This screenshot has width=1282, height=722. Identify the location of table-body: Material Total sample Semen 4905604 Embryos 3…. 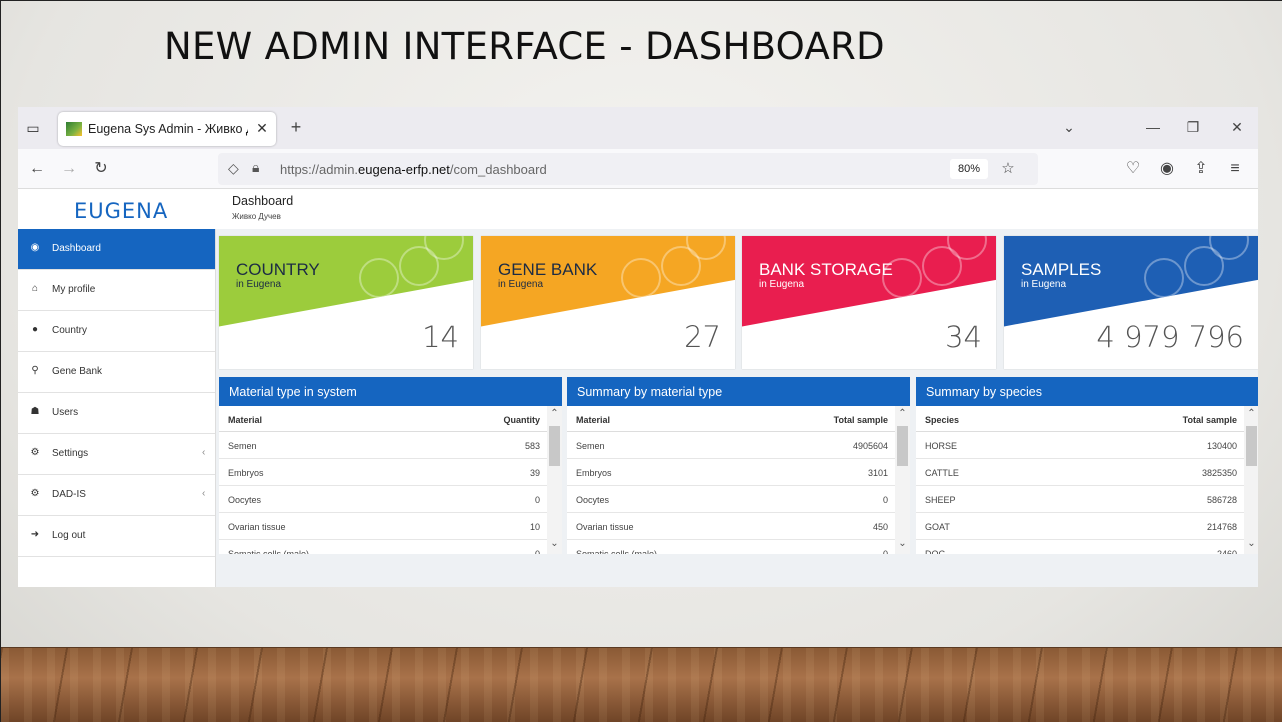
(738, 480).